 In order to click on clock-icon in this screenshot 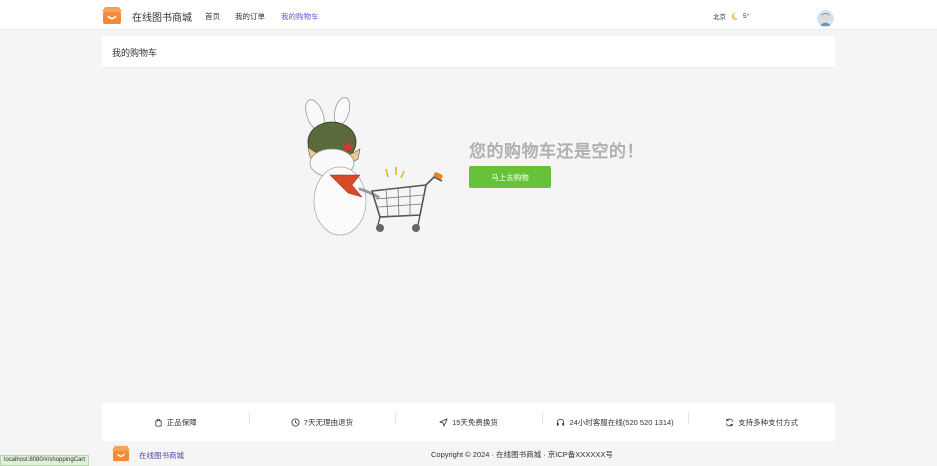, I will do `click(295, 422)`.